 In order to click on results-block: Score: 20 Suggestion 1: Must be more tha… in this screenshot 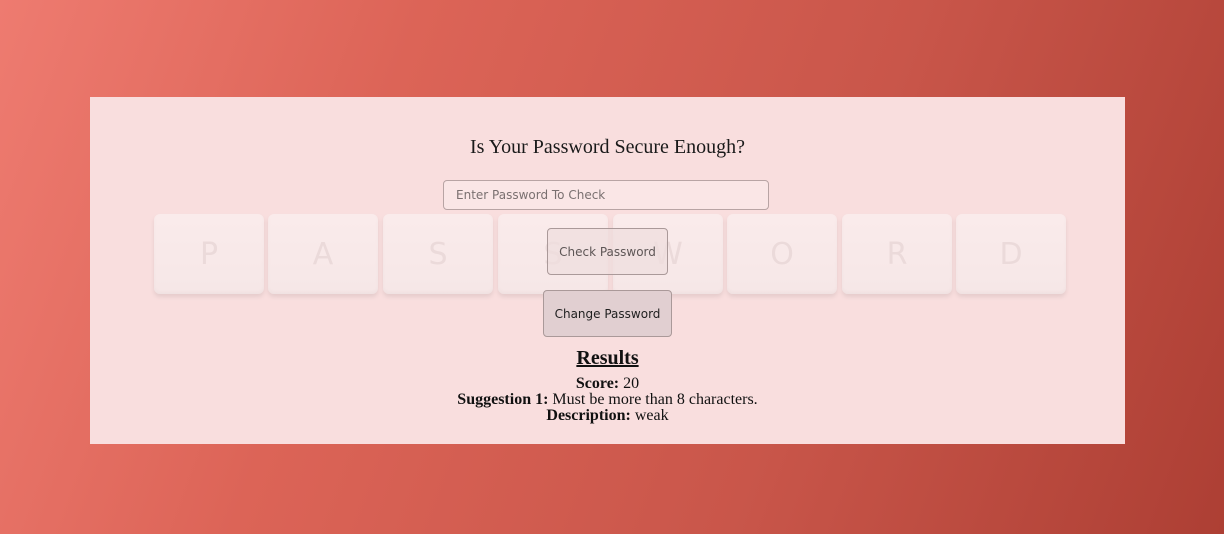, I will do `click(607, 400)`.